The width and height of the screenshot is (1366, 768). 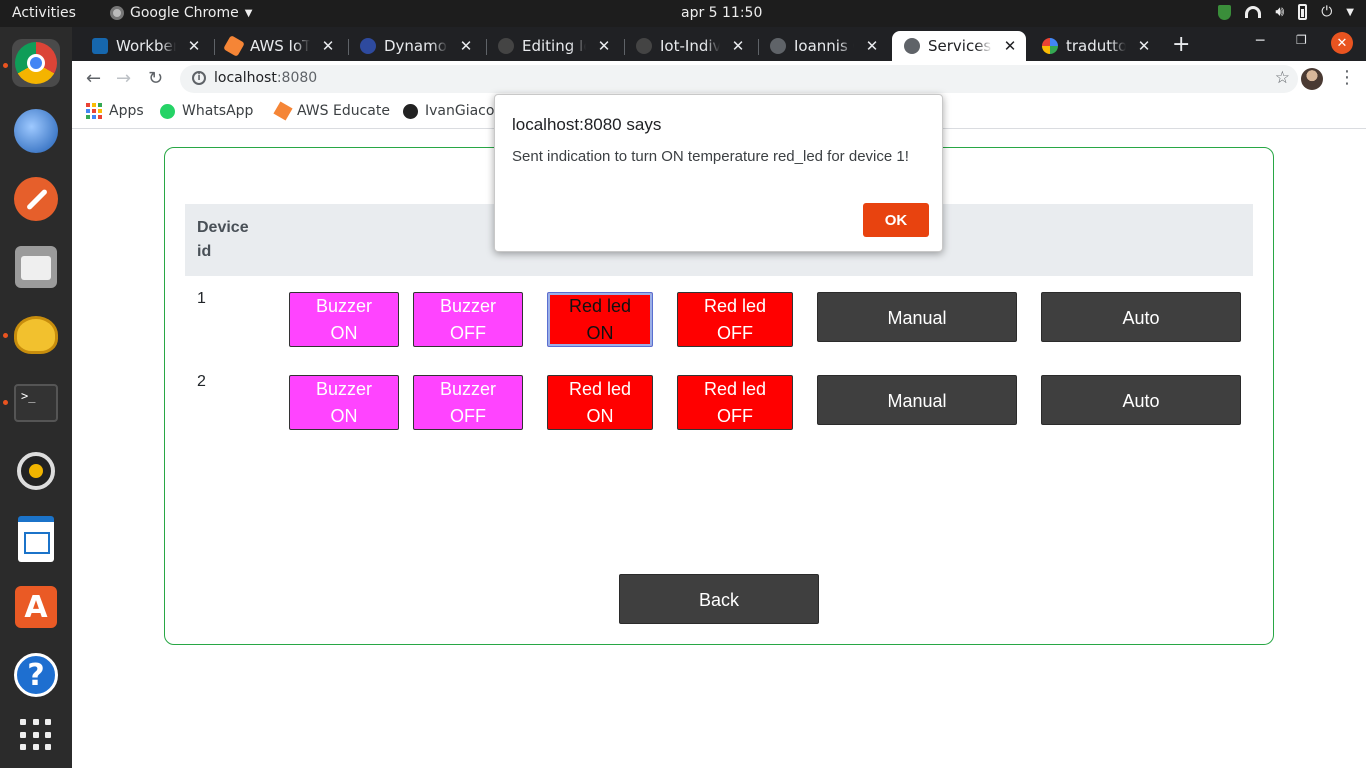 What do you see at coordinates (201, 381) in the screenshot?
I see `device-id-cell: 2` at bounding box center [201, 381].